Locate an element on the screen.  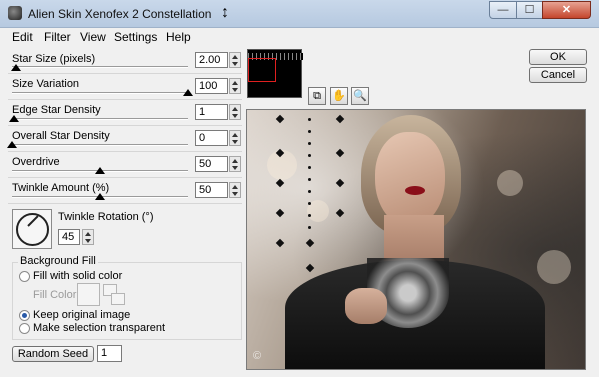
dial-circle is located at coordinates (32, 229).